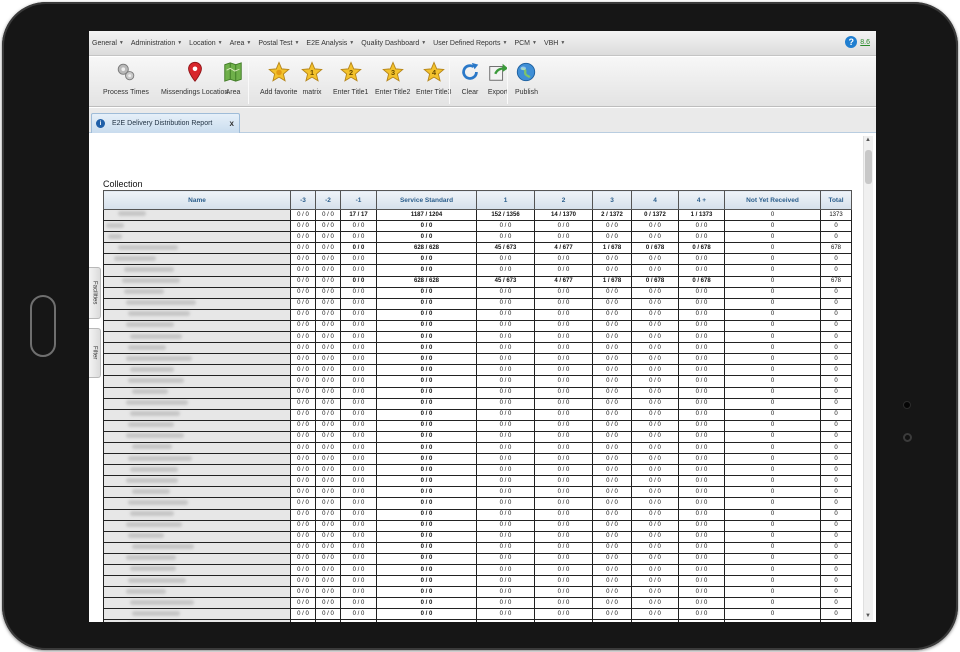  I want to click on column-header-name: Name, so click(197, 200).